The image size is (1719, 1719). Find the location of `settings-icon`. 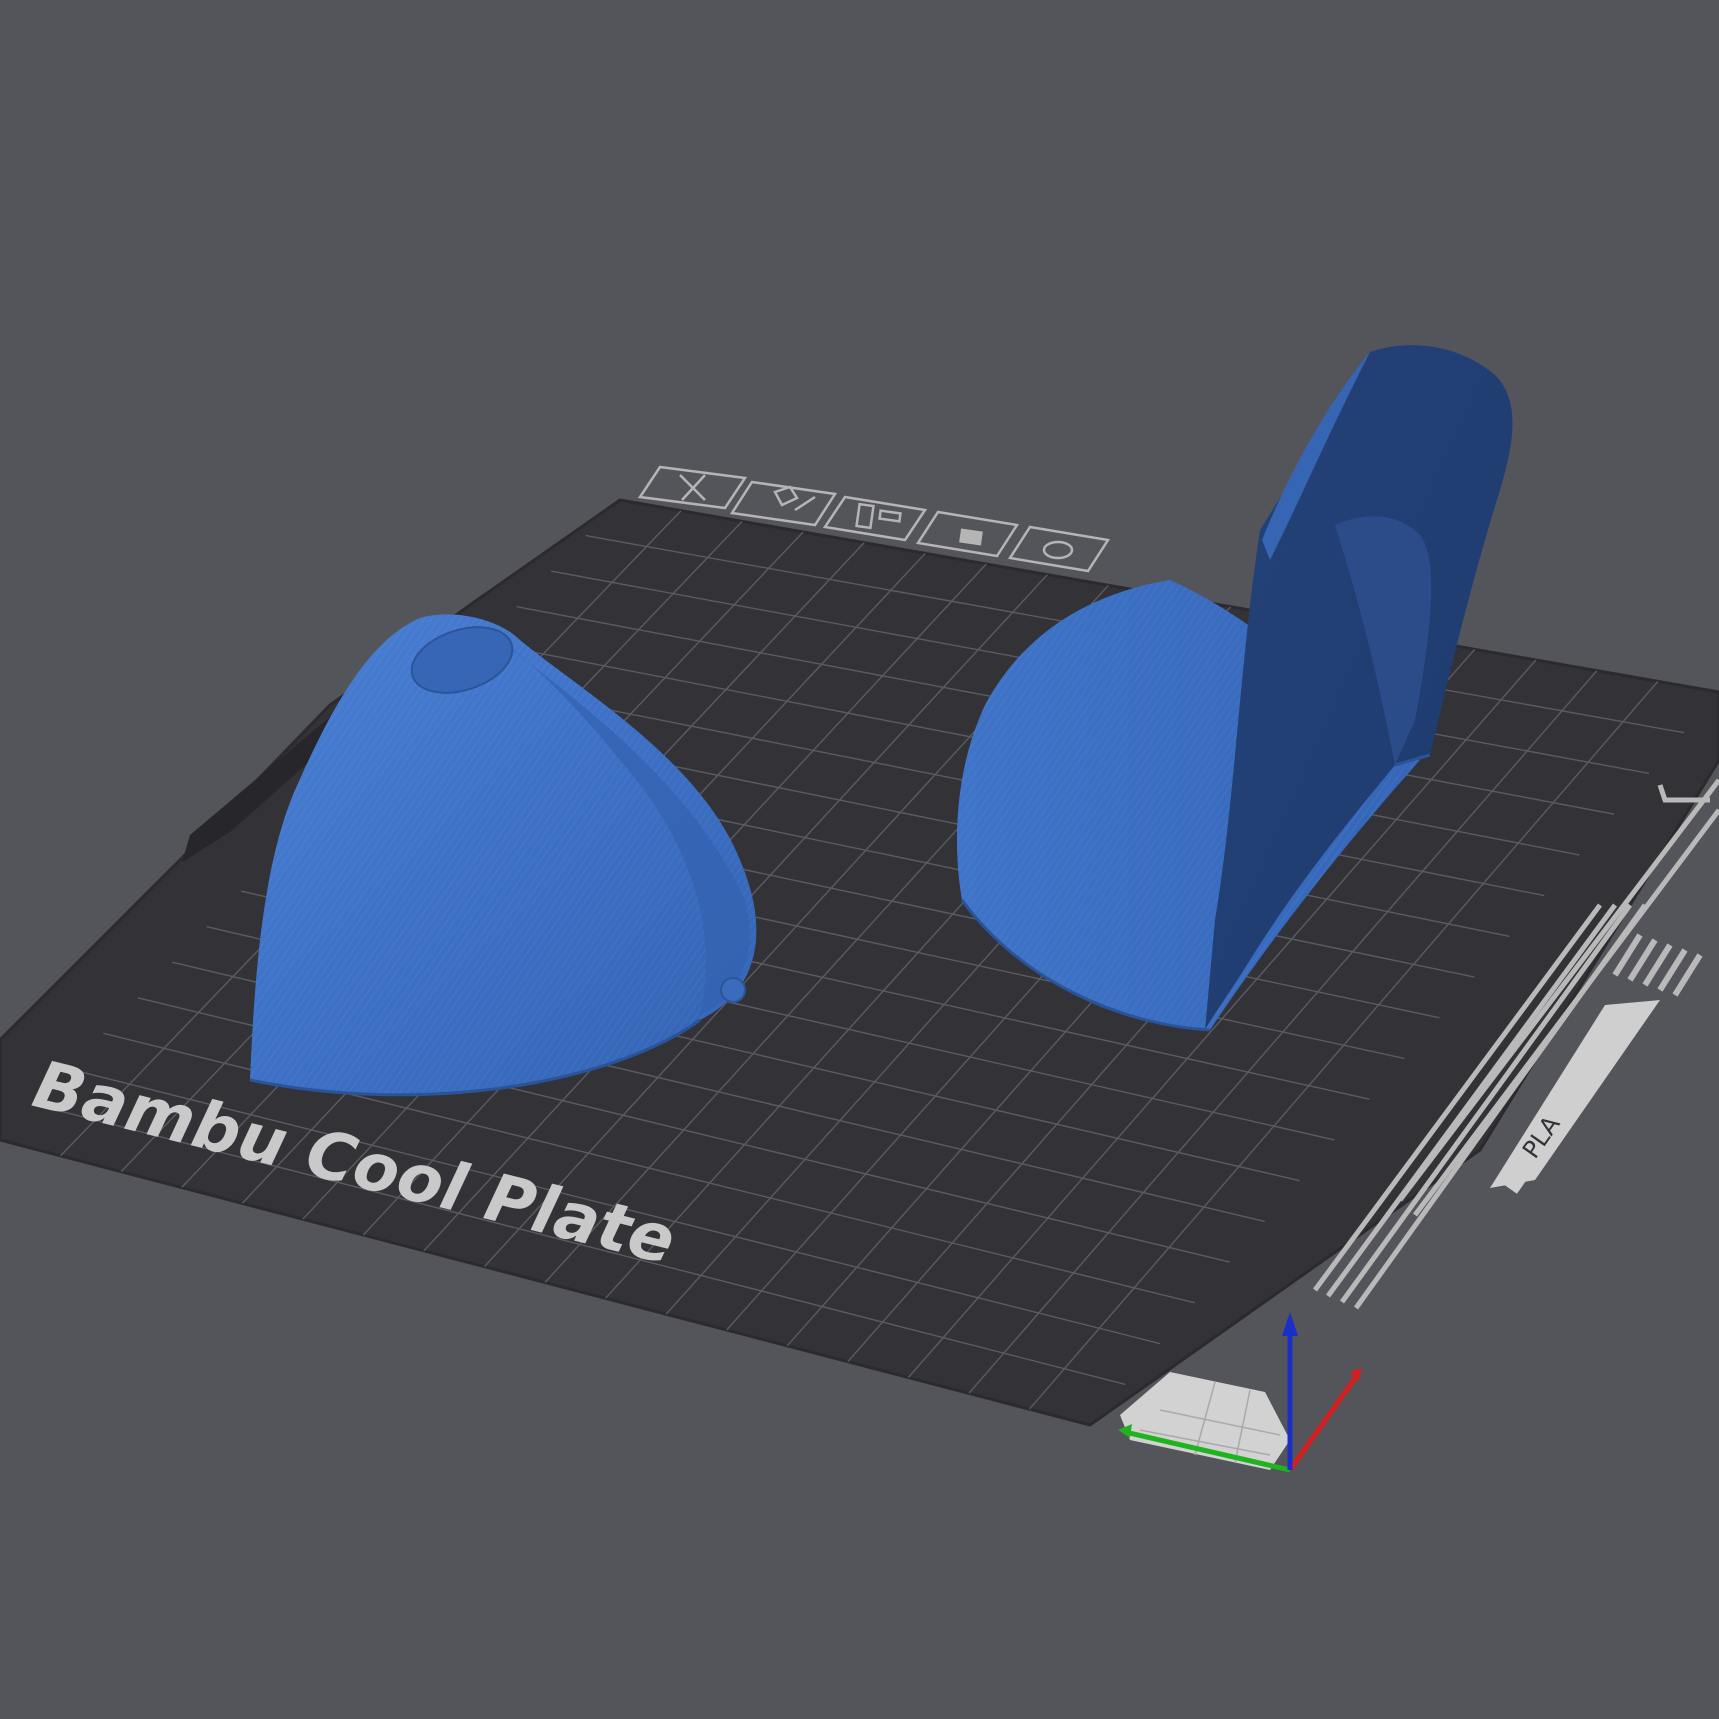

settings-icon is located at coordinates (1059, 549).